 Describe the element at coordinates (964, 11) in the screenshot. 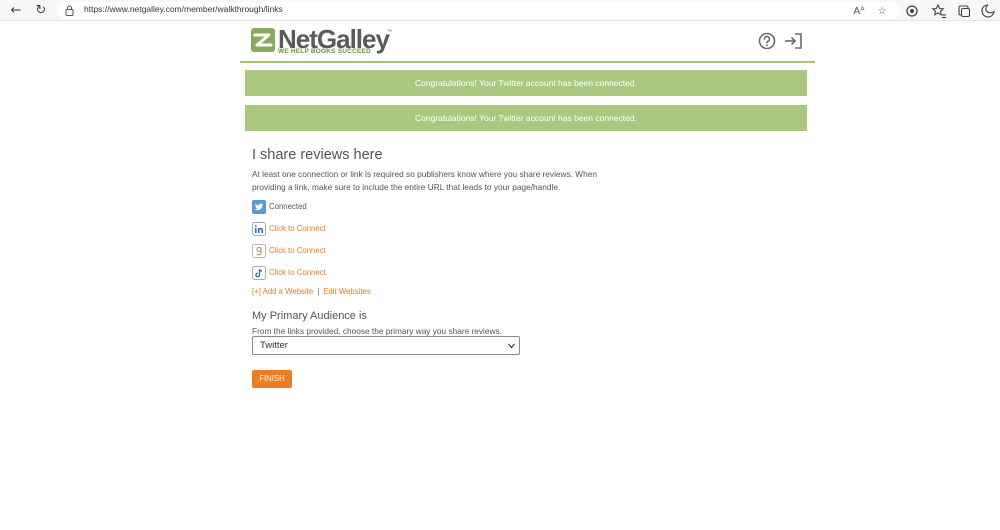

I see `collections-icon` at that location.